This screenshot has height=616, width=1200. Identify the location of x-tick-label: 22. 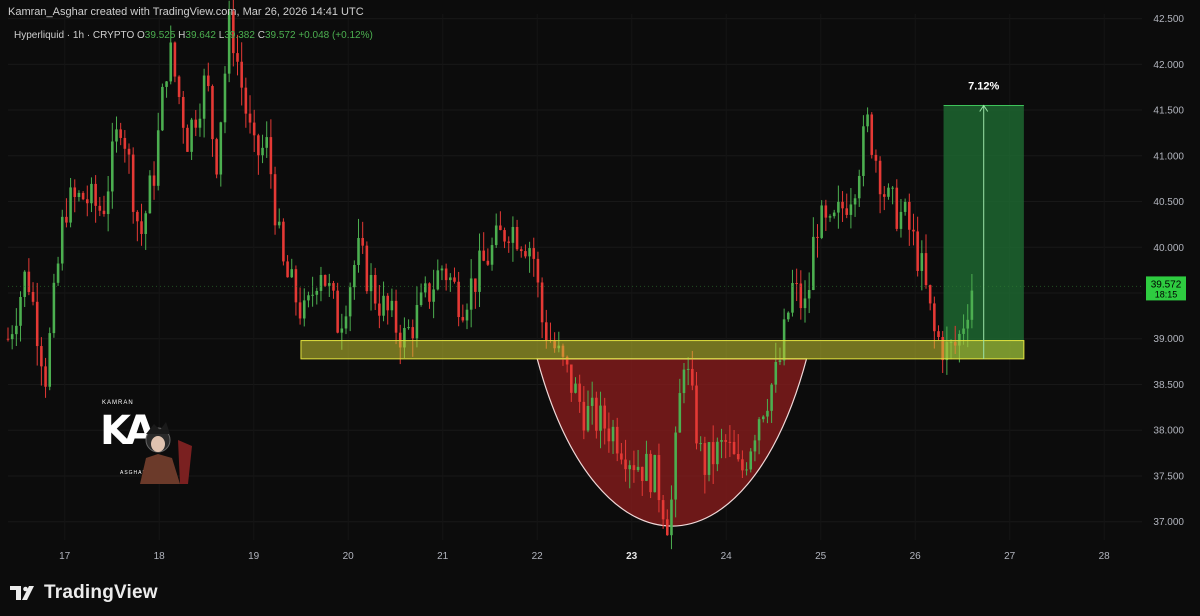
(538, 556).